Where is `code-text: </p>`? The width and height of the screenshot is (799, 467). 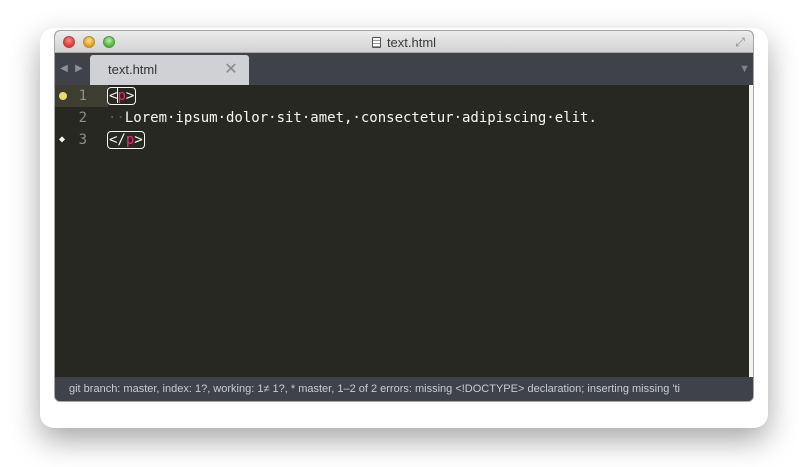
code-text: </p> is located at coordinates (126, 140).